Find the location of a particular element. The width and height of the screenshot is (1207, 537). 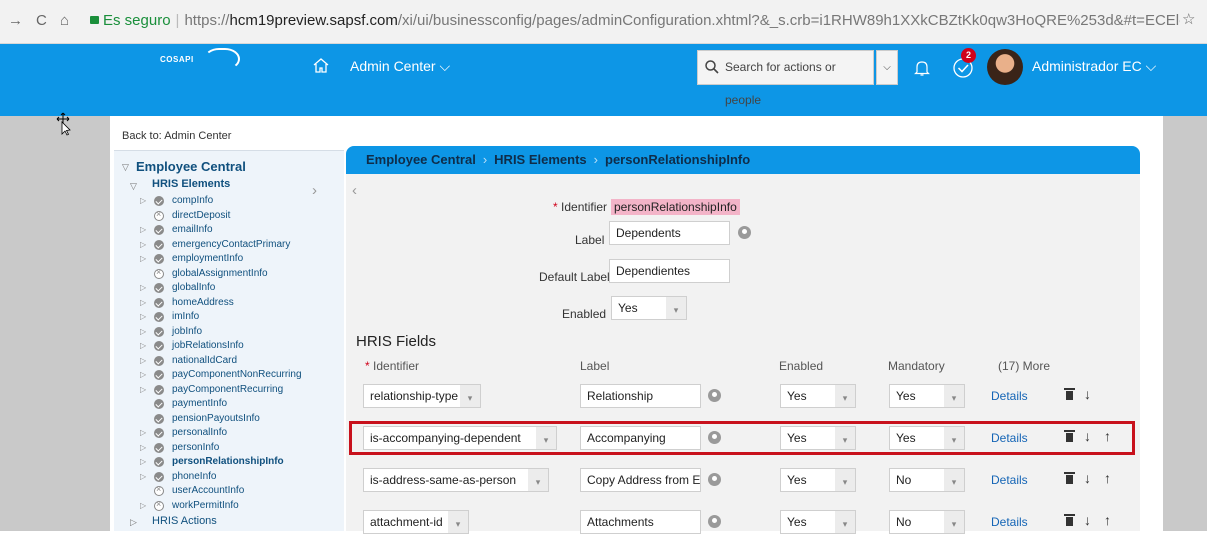

field-identifier-select: relationship-type ▾ is located at coordinates (422, 396).